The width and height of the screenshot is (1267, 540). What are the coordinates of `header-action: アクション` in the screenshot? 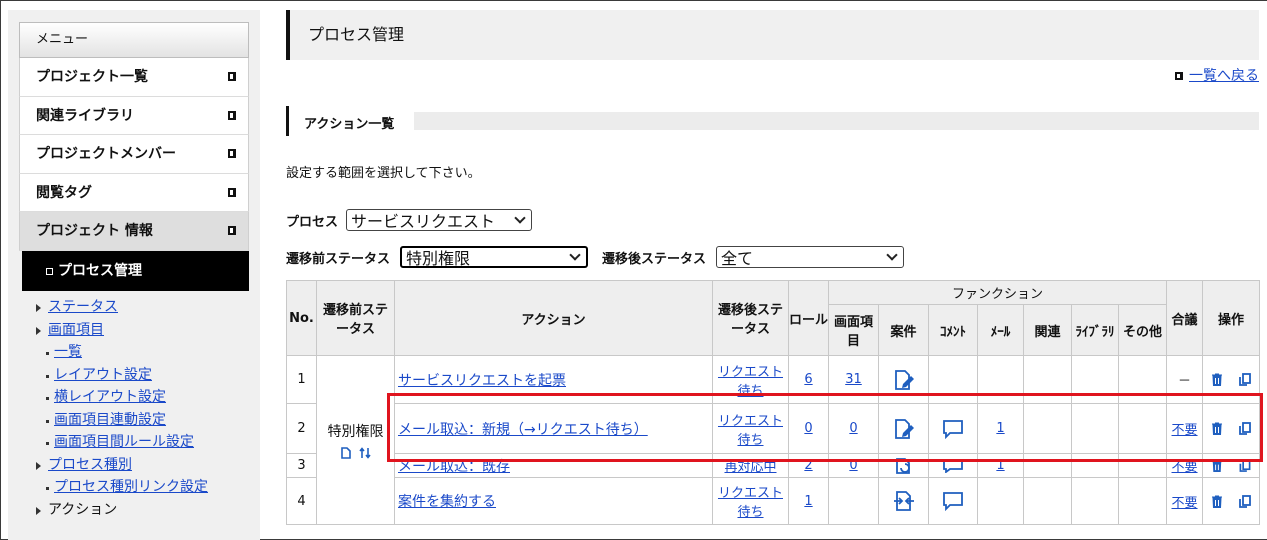 It's located at (553, 318).